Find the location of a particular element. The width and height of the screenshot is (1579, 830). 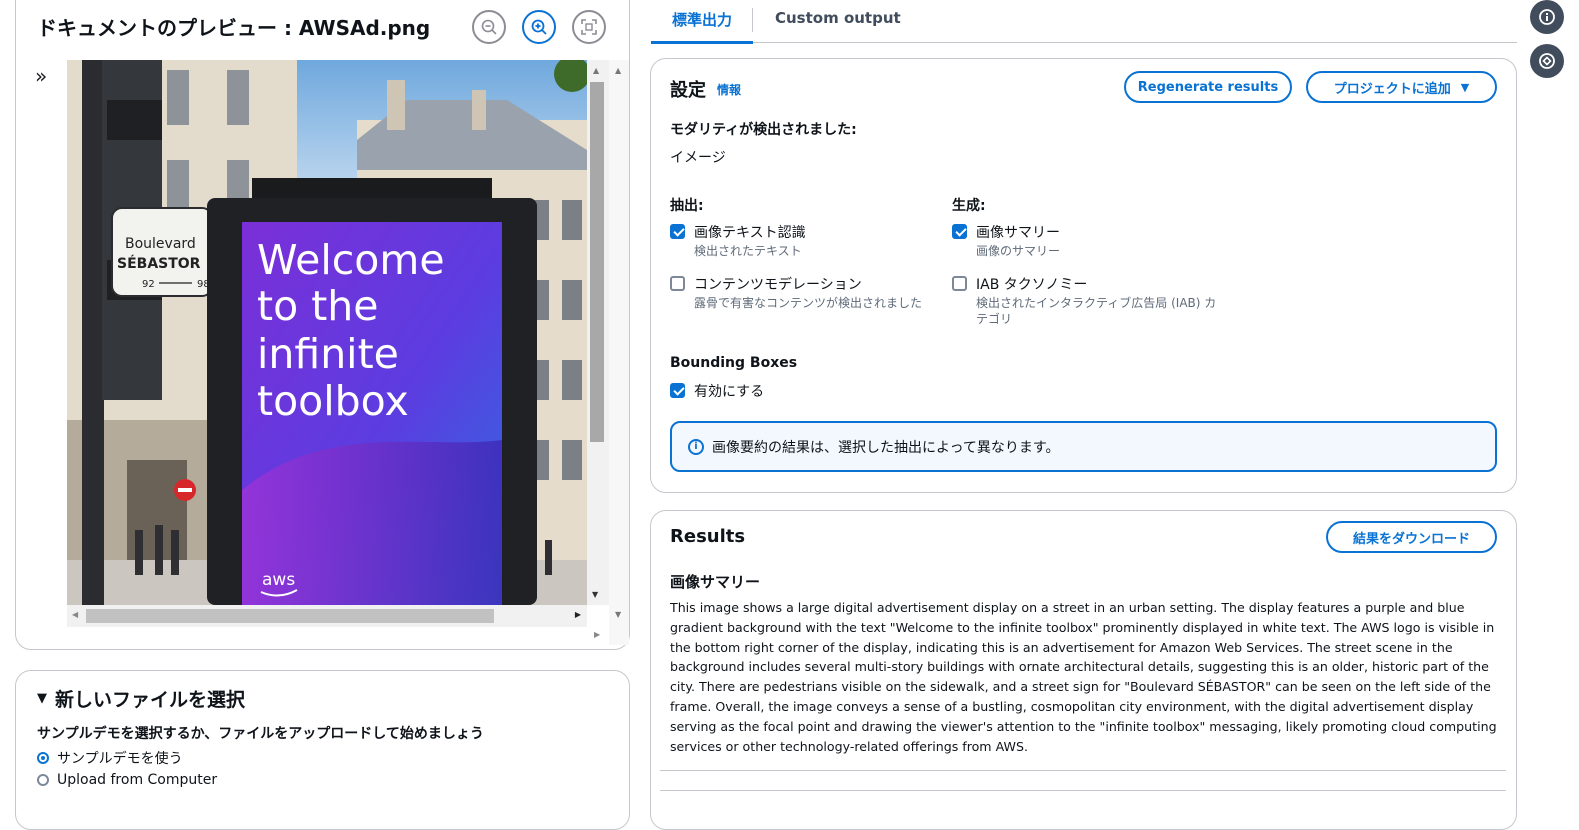

preview-title: ドキュメントのプレビュー : AWSAd.png is located at coordinates (234, 28).